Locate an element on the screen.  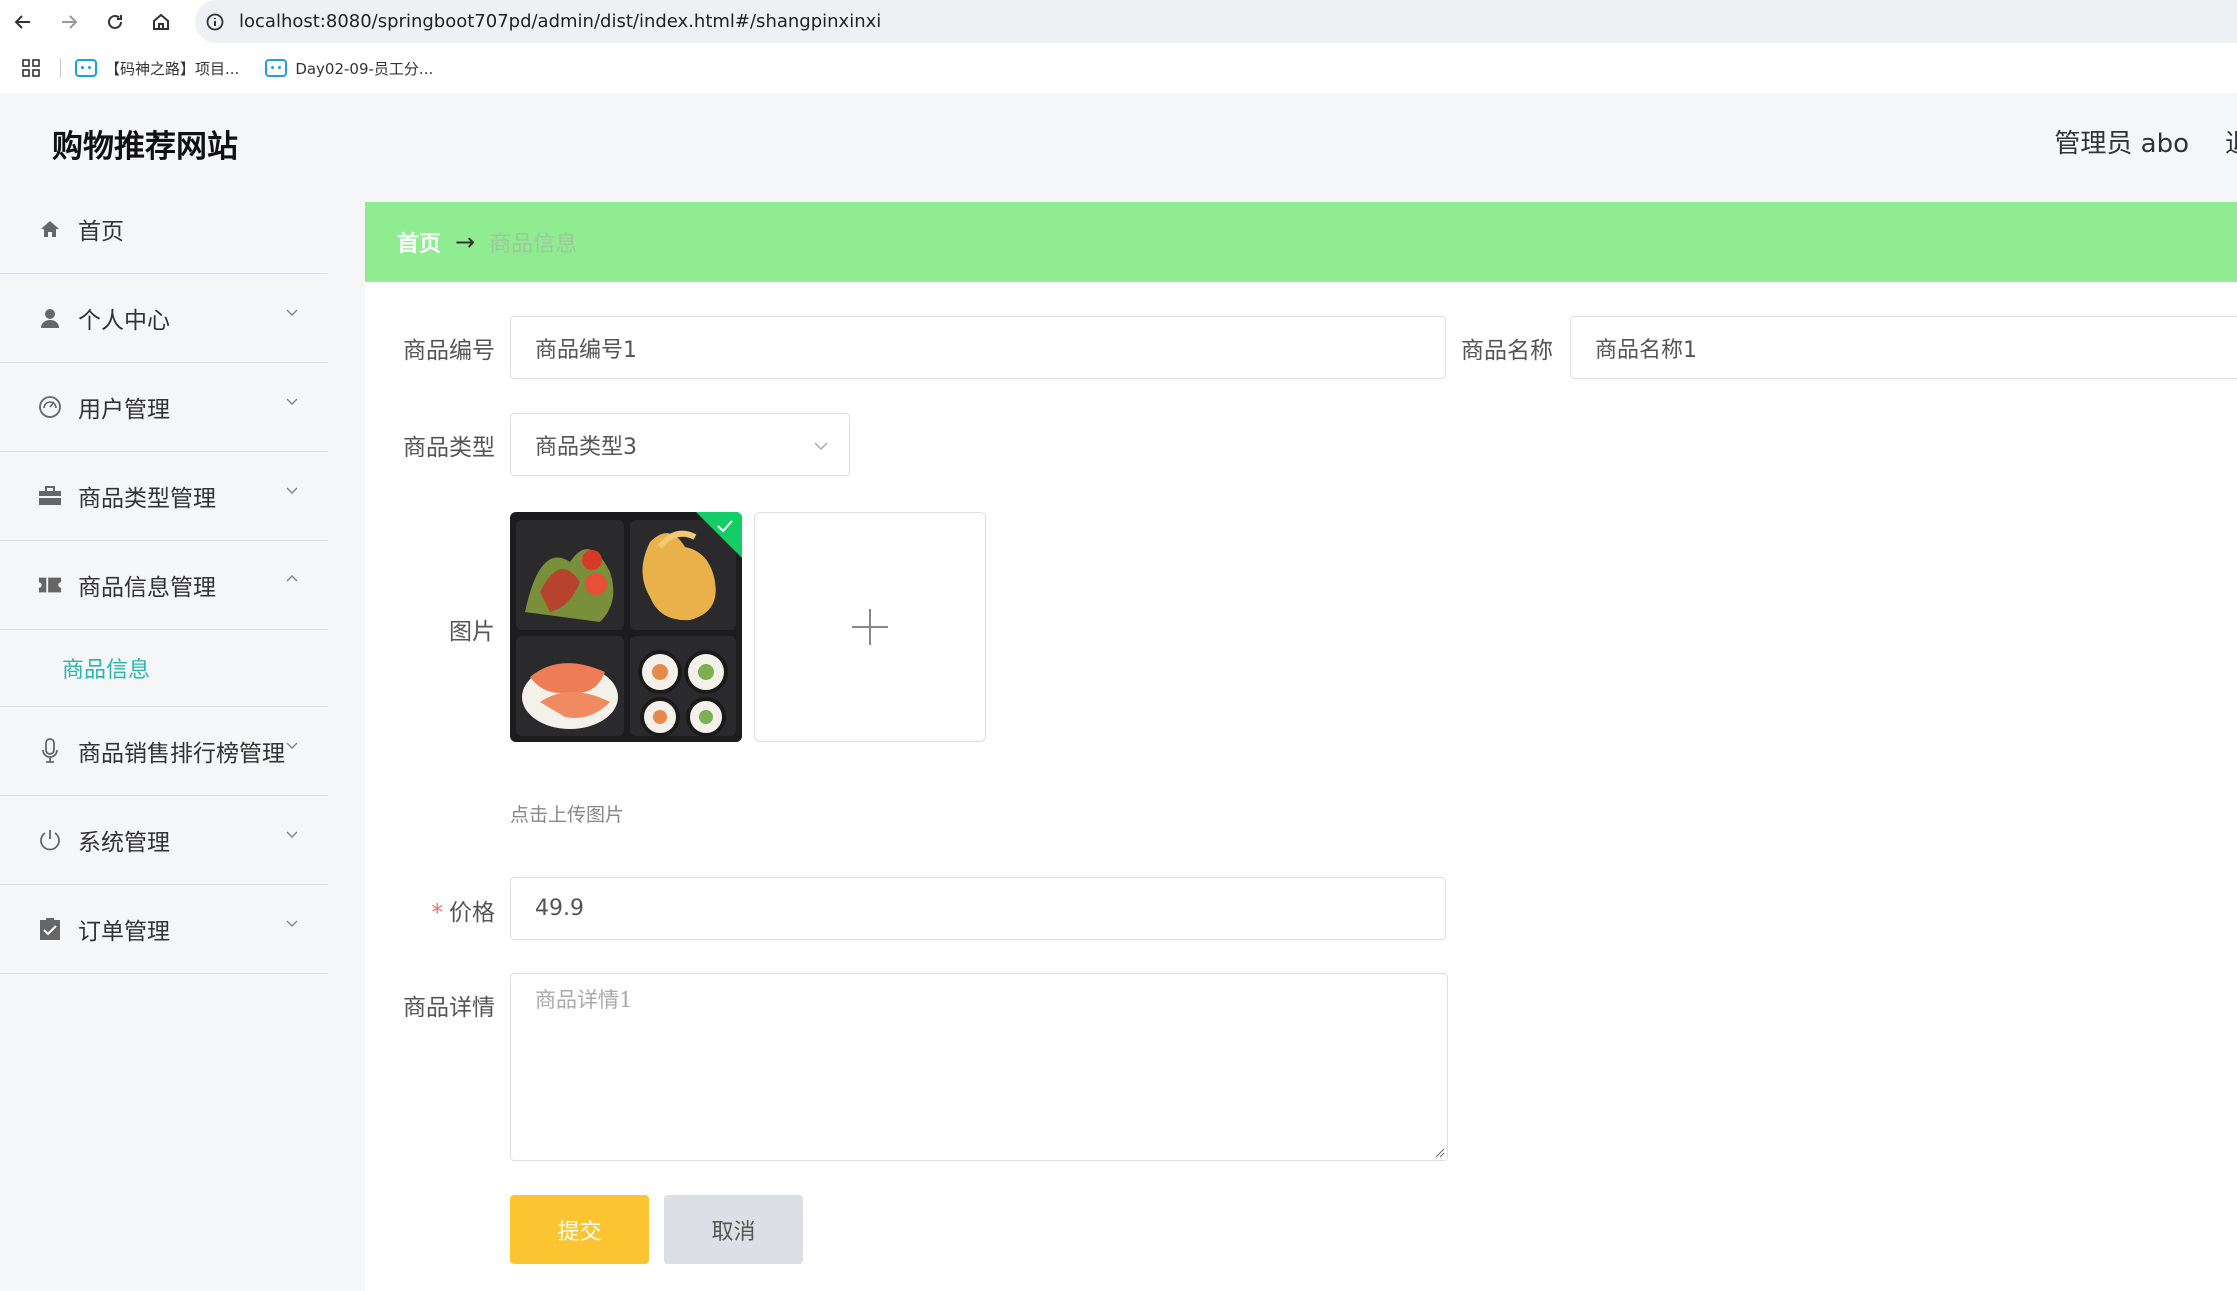
sidebar-item-personal: 个人中心 is located at coordinates (164, 318).